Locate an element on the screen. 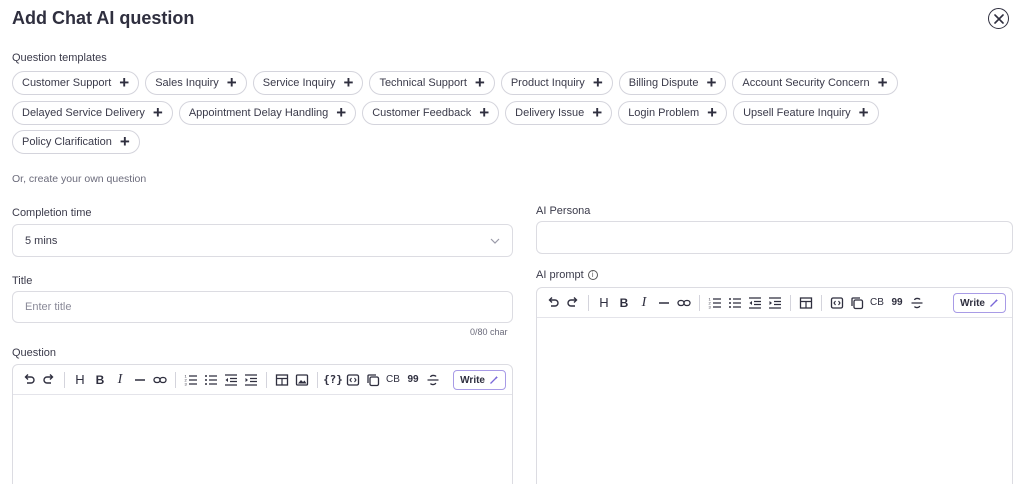 The height and width of the screenshot is (484, 1024). chip-label: Billing Dispute is located at coordinates (663, 83).